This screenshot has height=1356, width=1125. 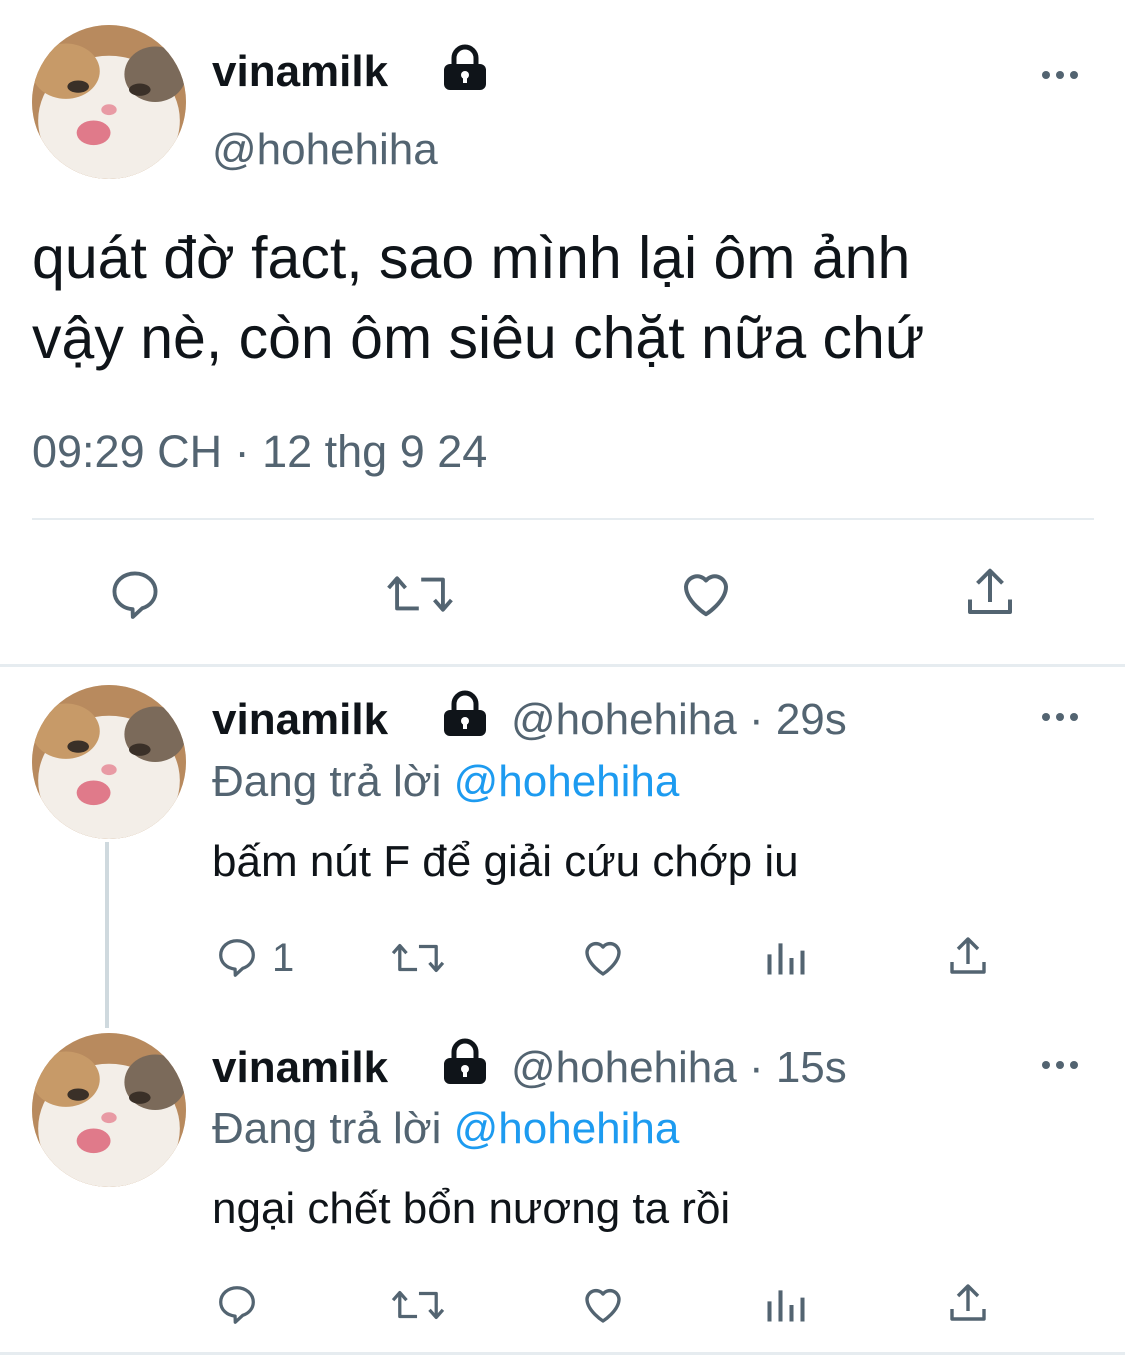 I want to click on tweet-text-line: vậy nè, còn ôm siêu chặt nữa chứ, so click(x=478, y=338).